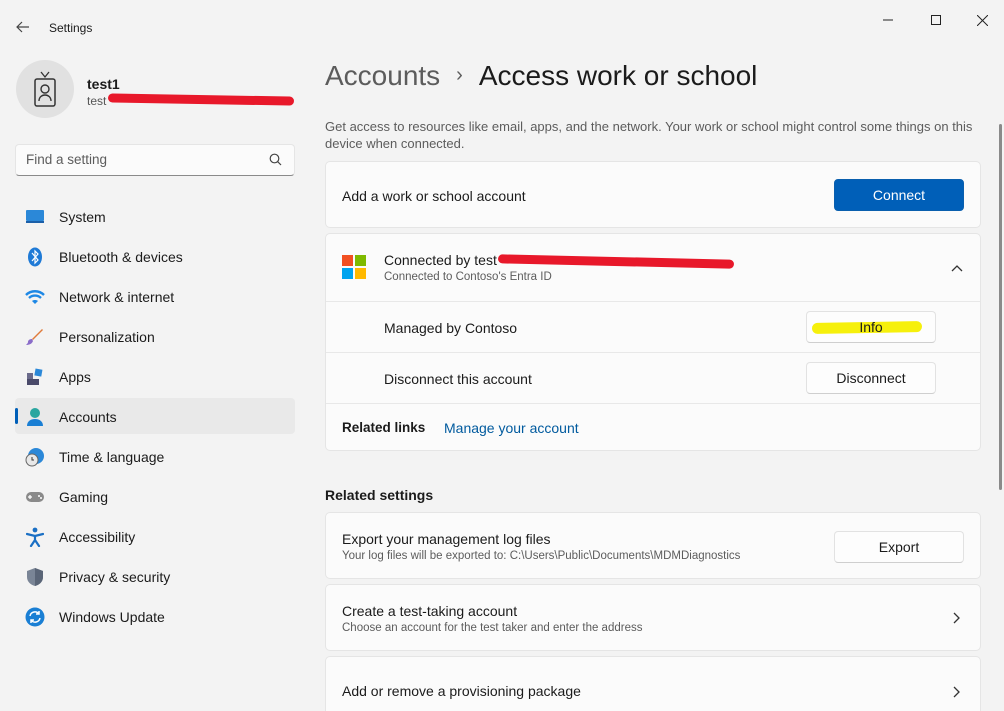  I want to click on connect-button: Connect, so click(899, 195).